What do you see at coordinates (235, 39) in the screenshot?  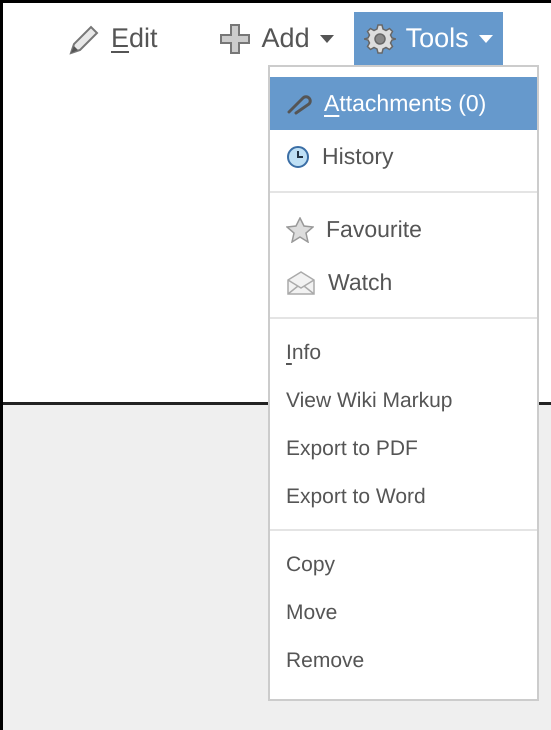 I see `plus-icon` at bounding box center [235, 39].